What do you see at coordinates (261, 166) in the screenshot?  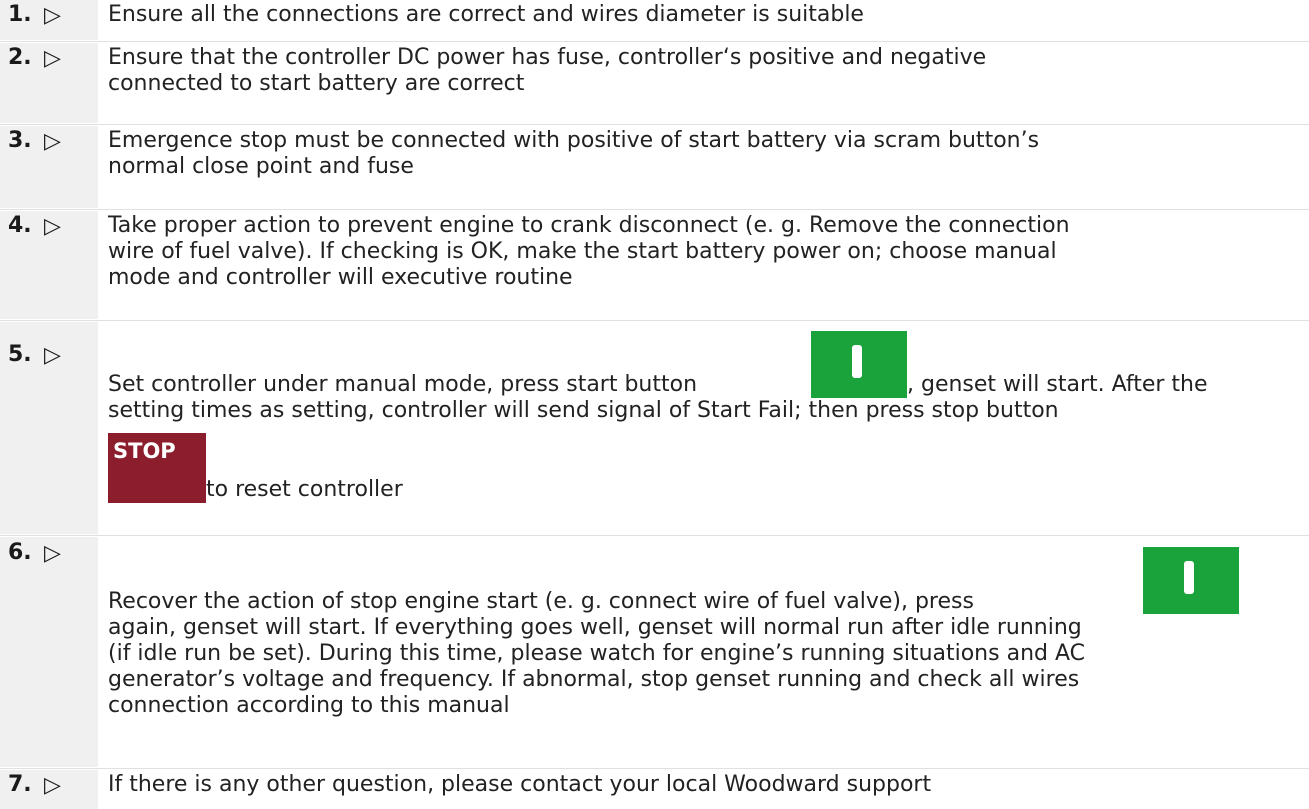 I see `step-text-line: normal close point and fuse` at bounding box center [261, 166].